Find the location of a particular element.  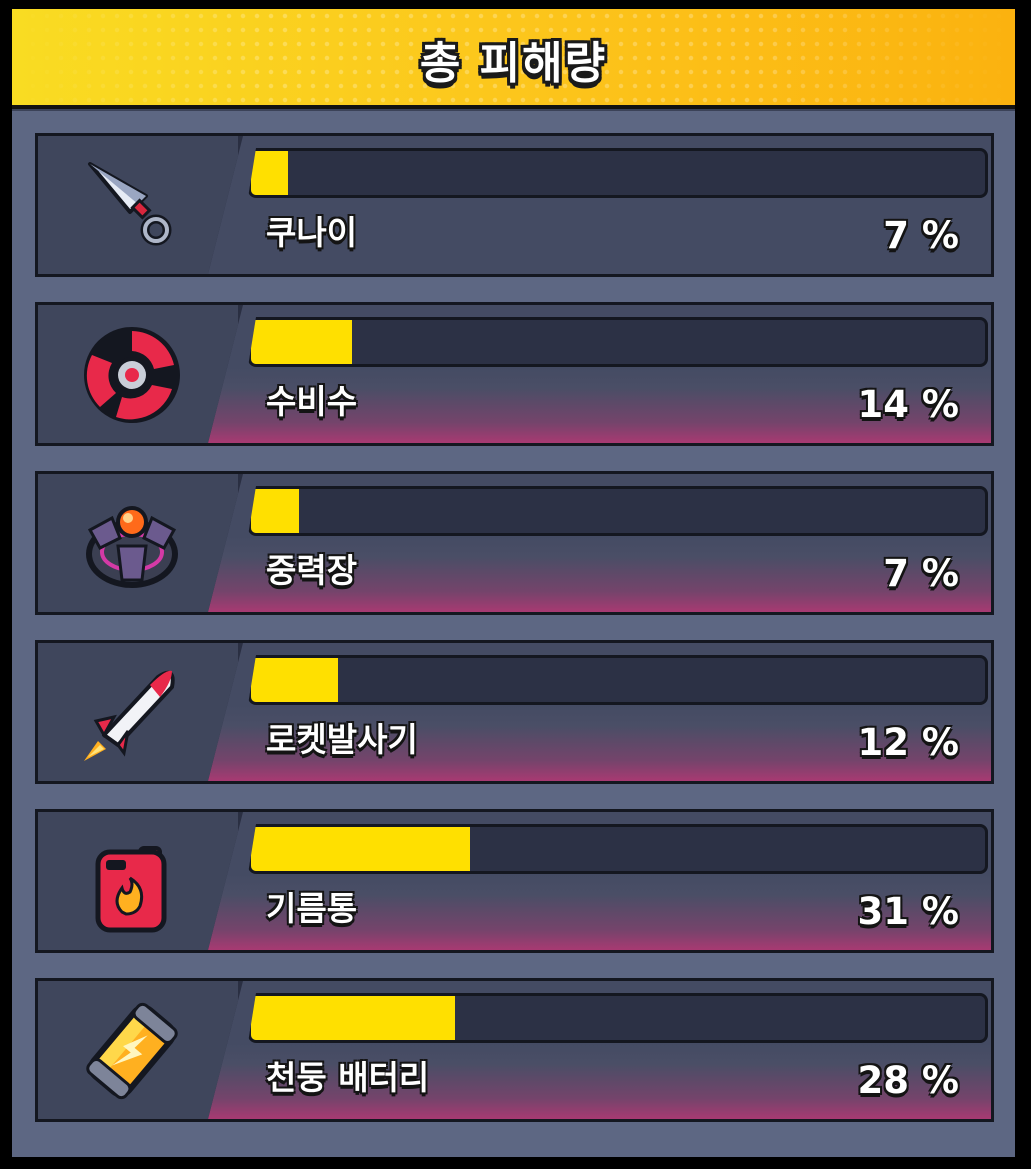

weapon-name: 쿠나이 is located at coordinates (312, 232).